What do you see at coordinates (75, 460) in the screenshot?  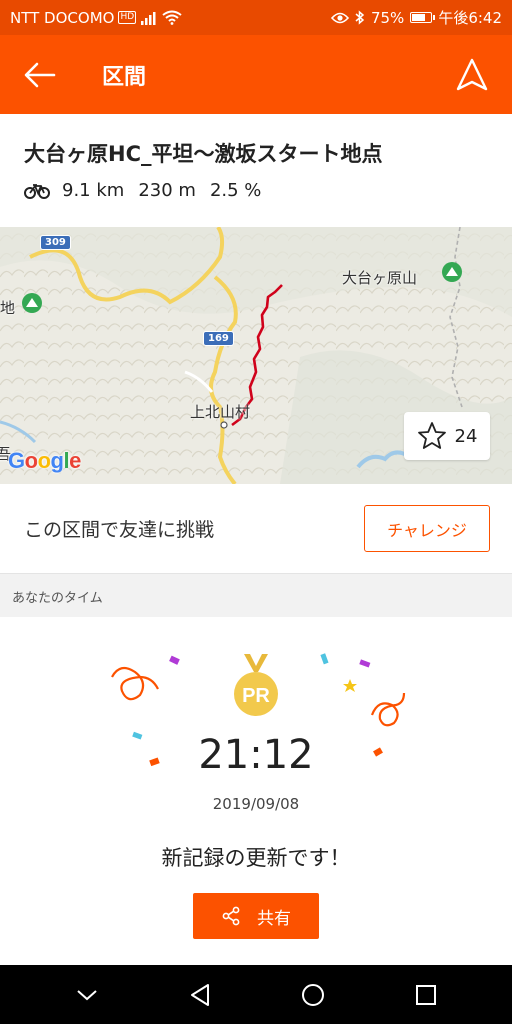 I see `google-logo-letter: e` at bounding box center [75, 460].